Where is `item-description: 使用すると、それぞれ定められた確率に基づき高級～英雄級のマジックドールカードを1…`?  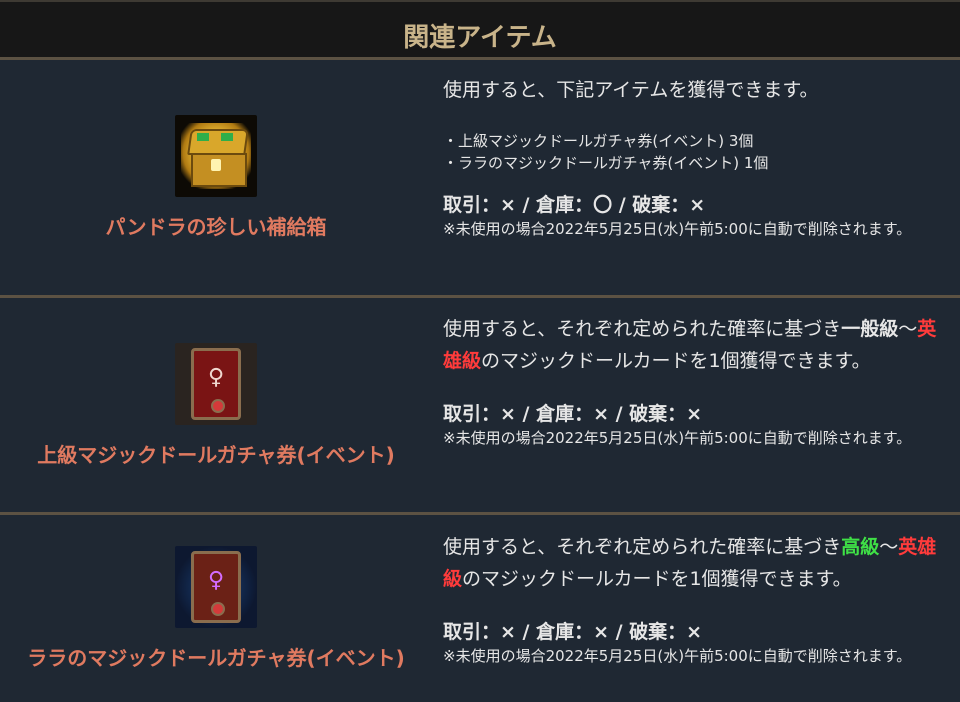 item-description: 使用すると、それぞれ定められた確率に基づき高級～英雄級のマジックドールカードを1… is located at coordinates (696, 563).